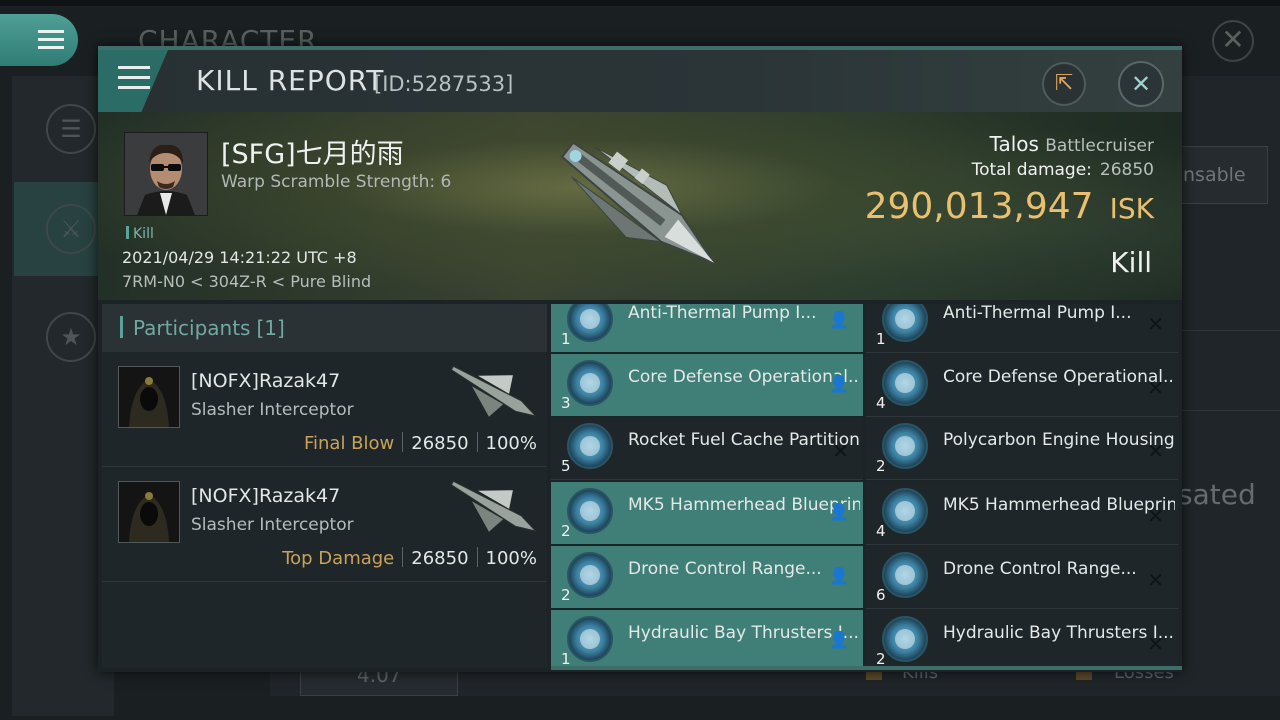 Image resolution: width=1280 pixels, height=720 pixels. Describe the element at coordinates (707, 328) in the screenshot. I see `destroyed-item: 1 Anti-Thermal Pump I... 👤` at that location.